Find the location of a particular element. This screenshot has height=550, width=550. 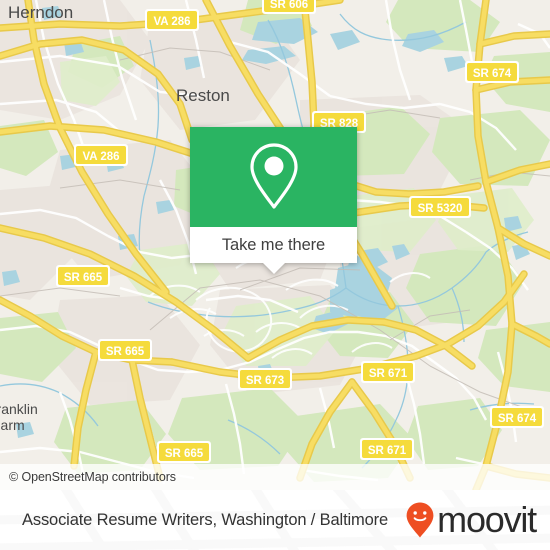

osm-attribution-text: © OpenStreetMap contributors is located at coordinates (92, 476).